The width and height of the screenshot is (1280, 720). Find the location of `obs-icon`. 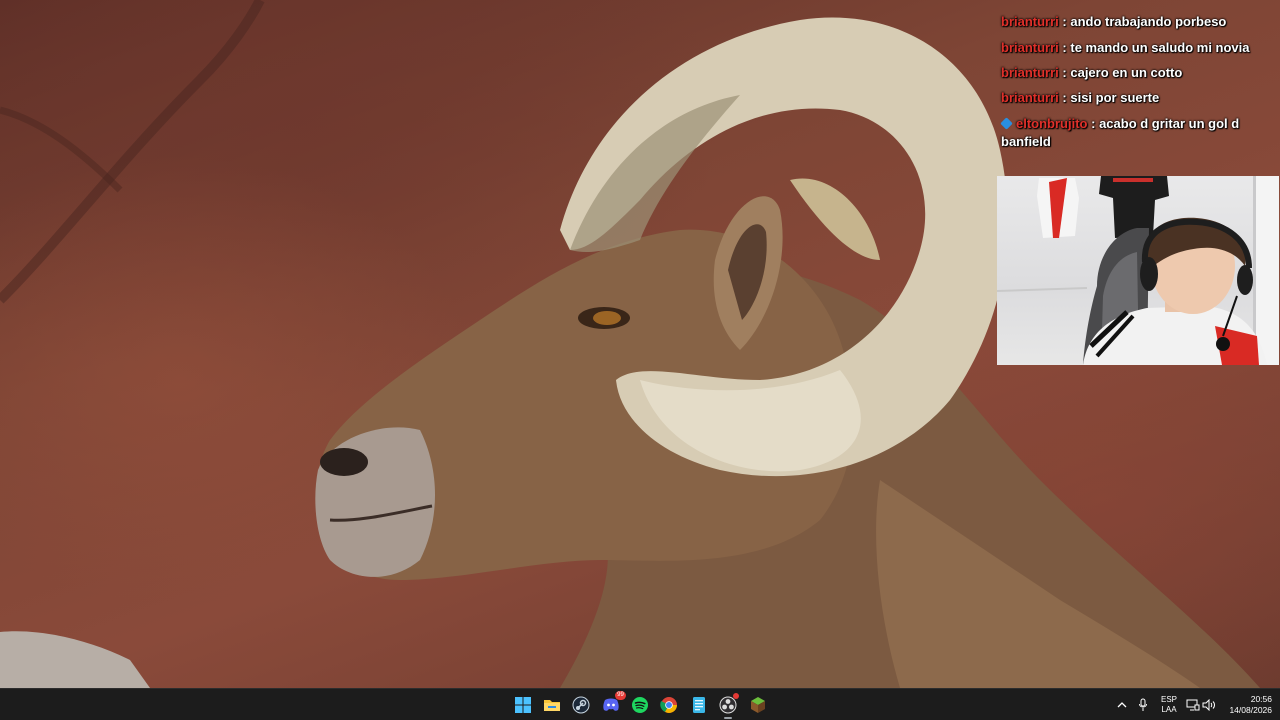

obs-icon is located at coordinates (728, 706).